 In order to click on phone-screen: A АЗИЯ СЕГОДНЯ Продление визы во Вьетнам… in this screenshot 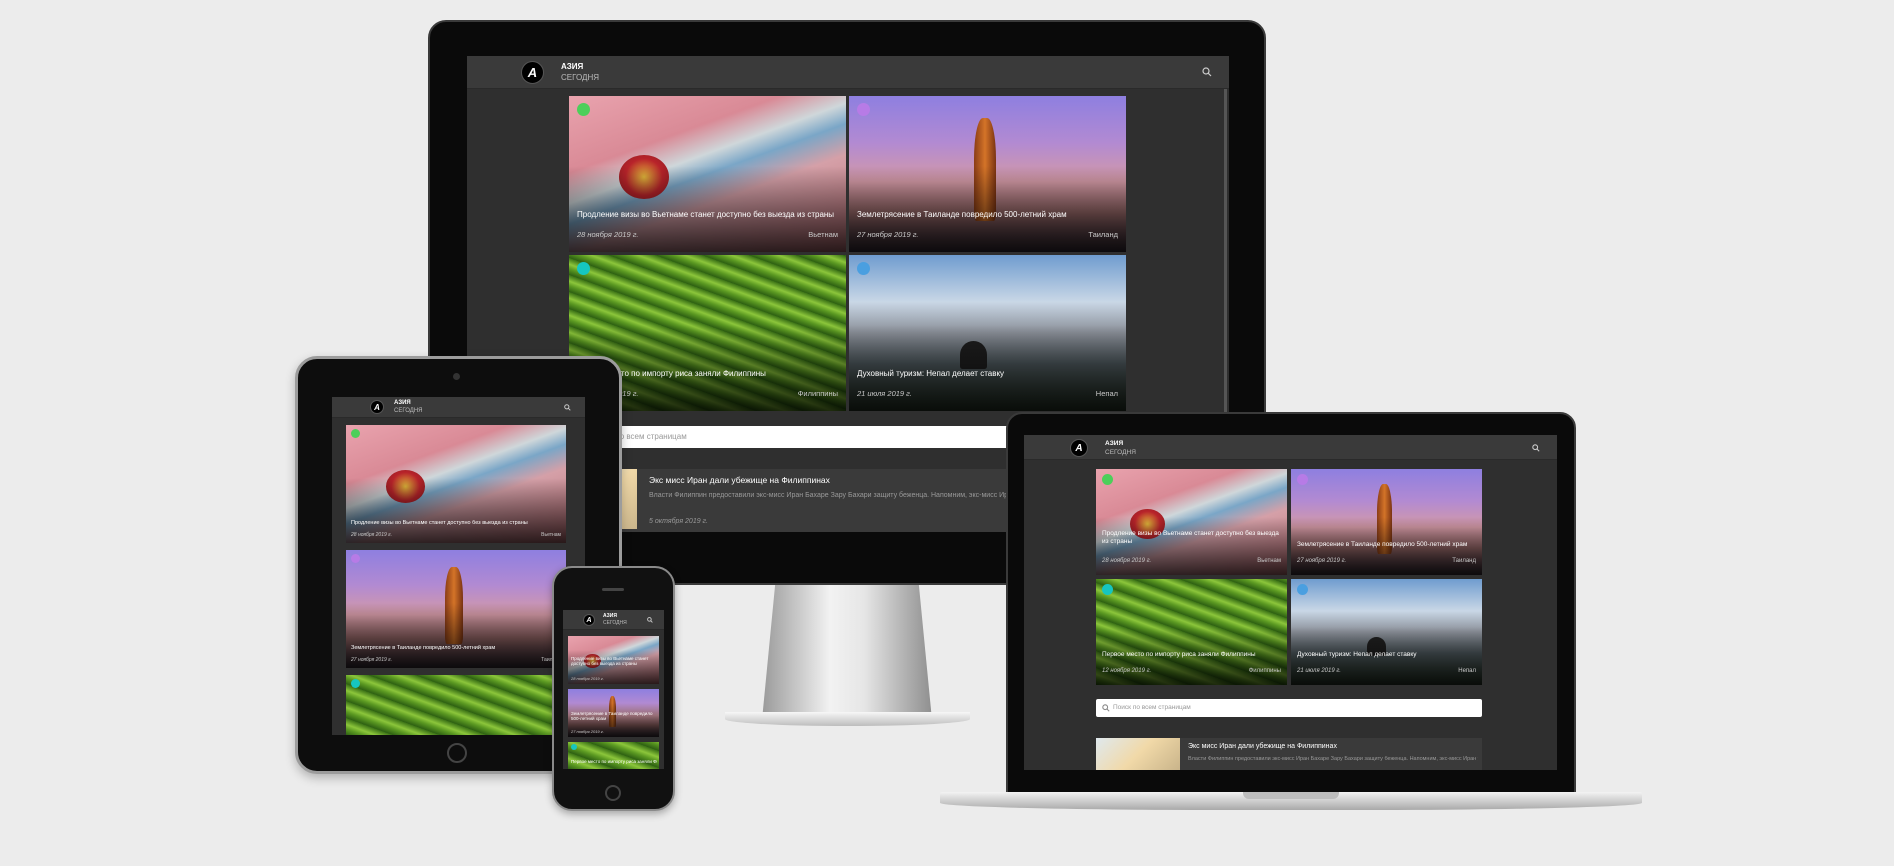, I will do `click(613, 689)`.